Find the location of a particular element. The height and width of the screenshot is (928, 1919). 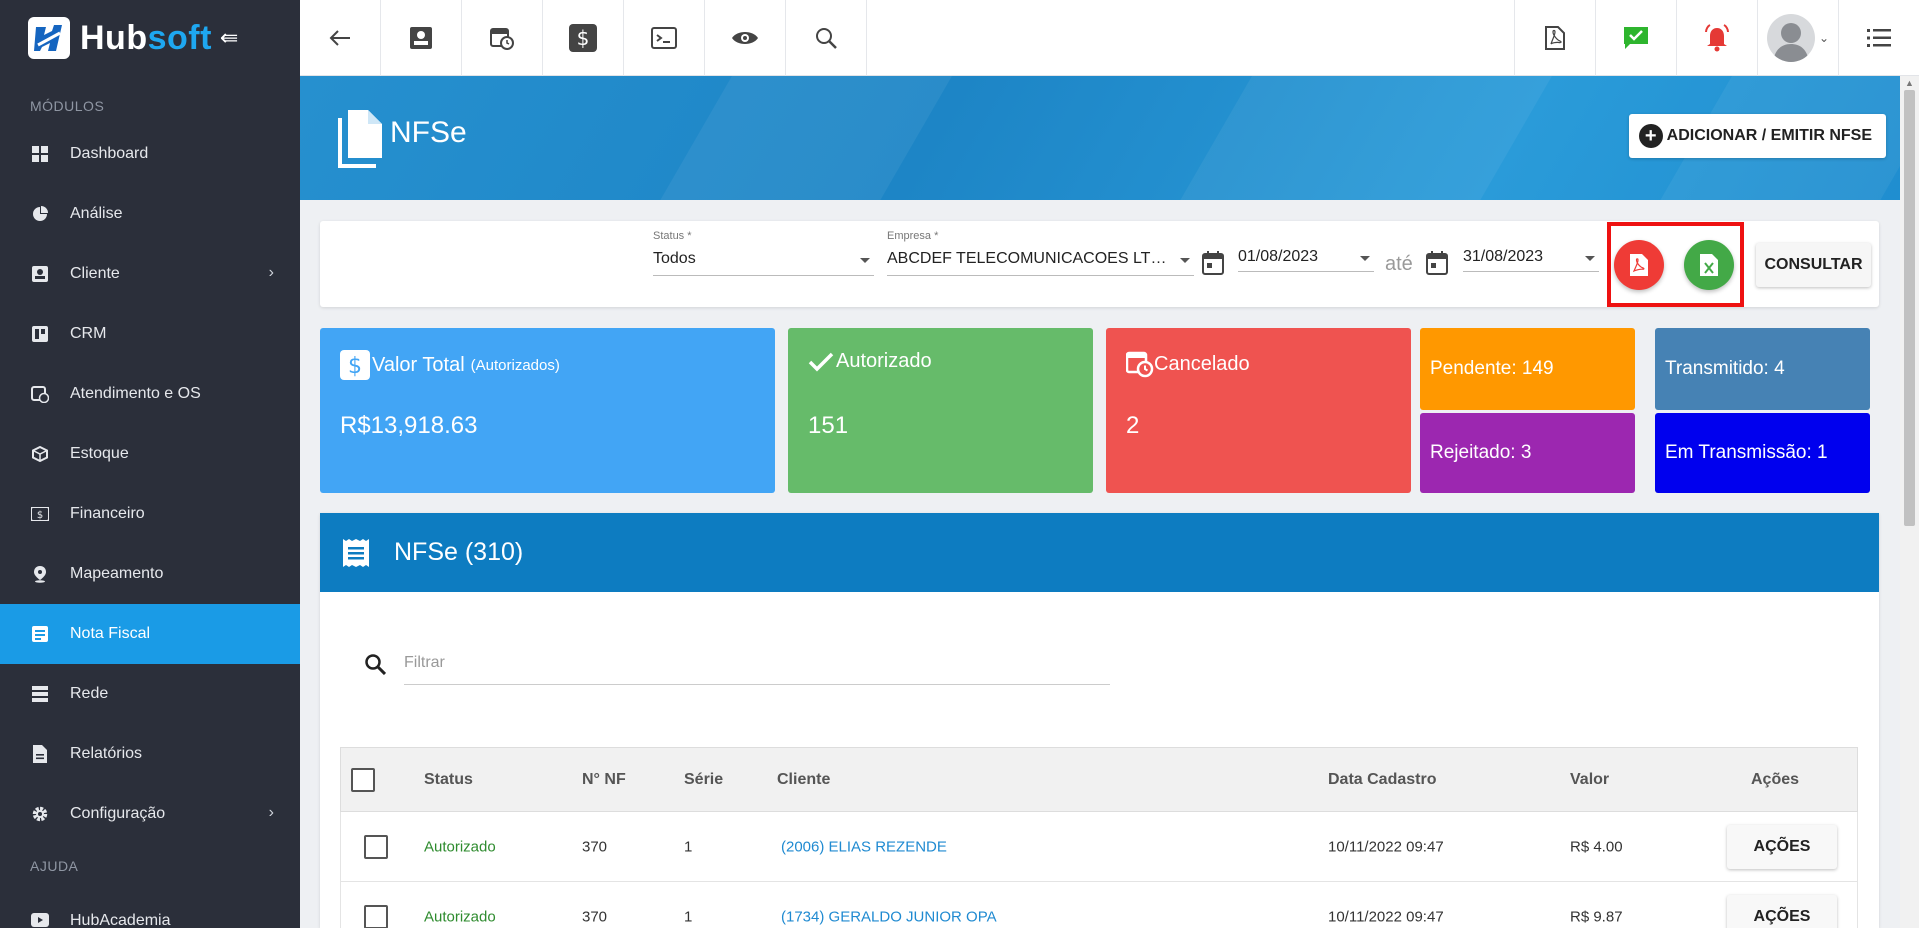

page-scrollbar: ▲ is located at coordinates (1909, 502).